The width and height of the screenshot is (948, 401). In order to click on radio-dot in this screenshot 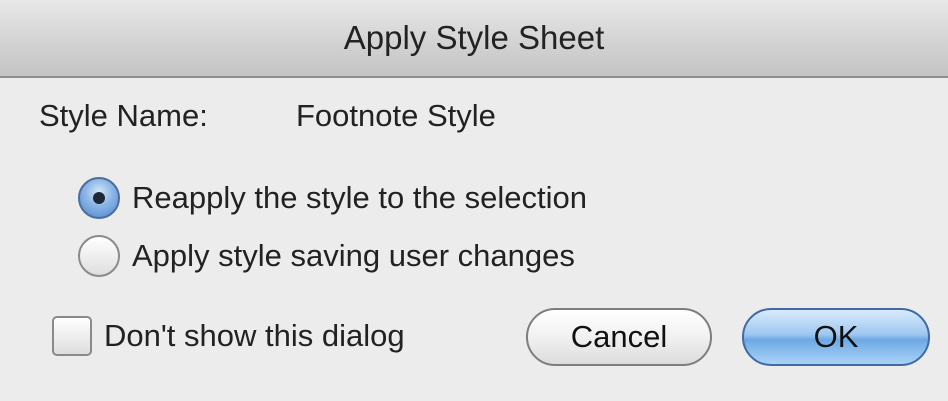, I will do `click(99, 198)`.